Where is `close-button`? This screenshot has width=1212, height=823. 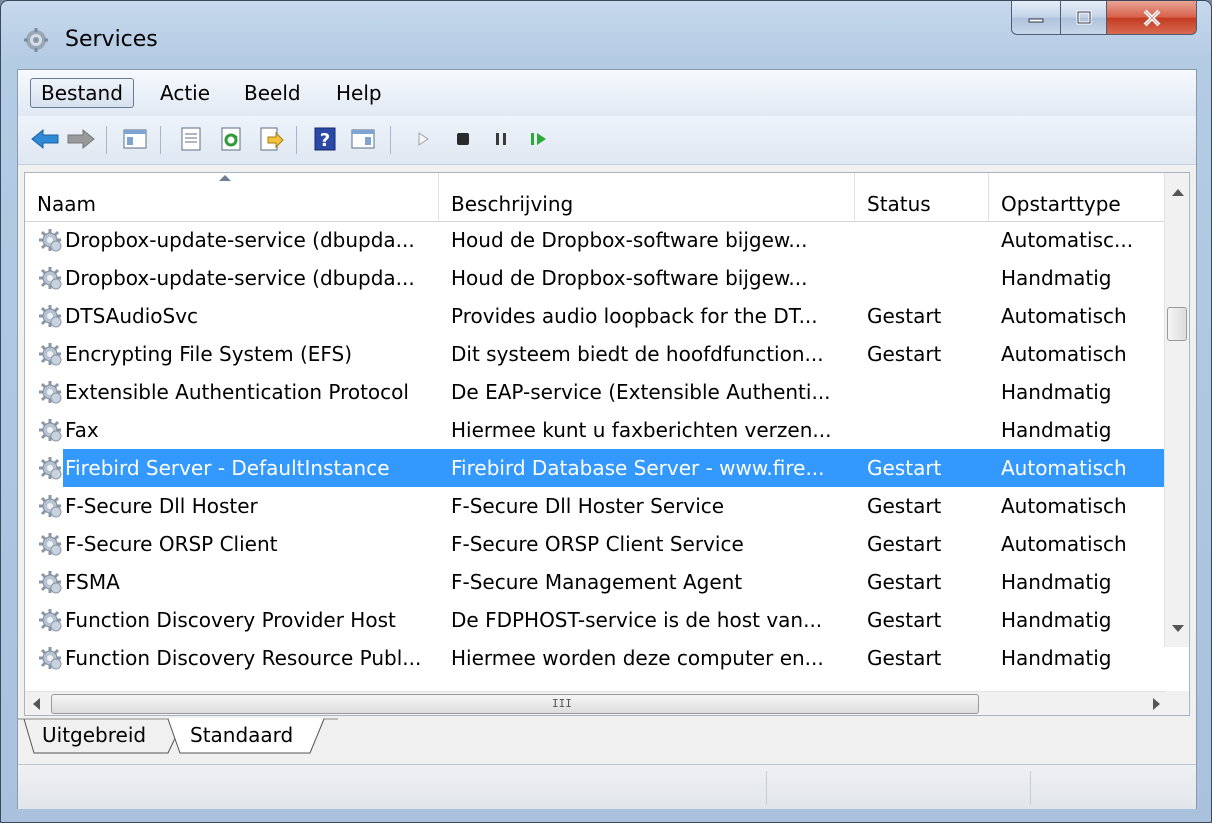 close-button is located at coordinates (1152, 18).